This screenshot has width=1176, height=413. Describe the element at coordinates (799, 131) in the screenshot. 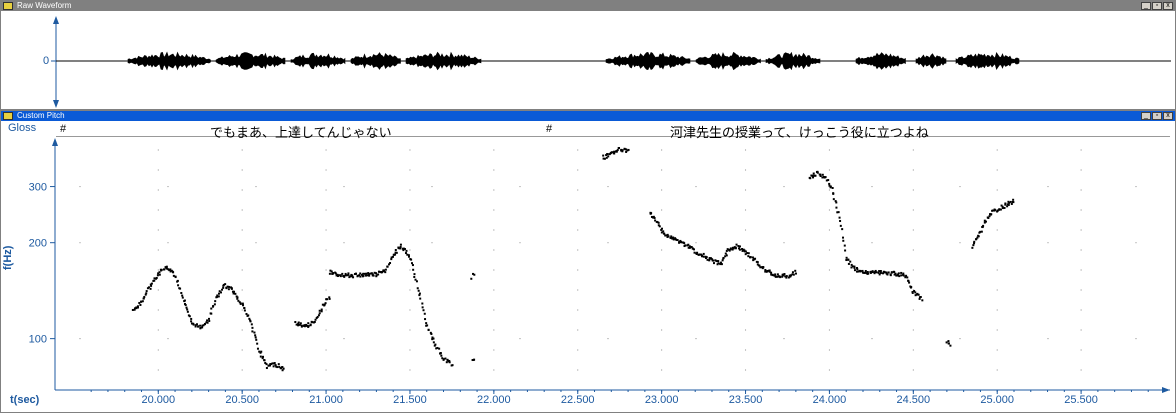

I see `gloss-text: 河津先生の授業って、けっこう役に立つよね` at that location.